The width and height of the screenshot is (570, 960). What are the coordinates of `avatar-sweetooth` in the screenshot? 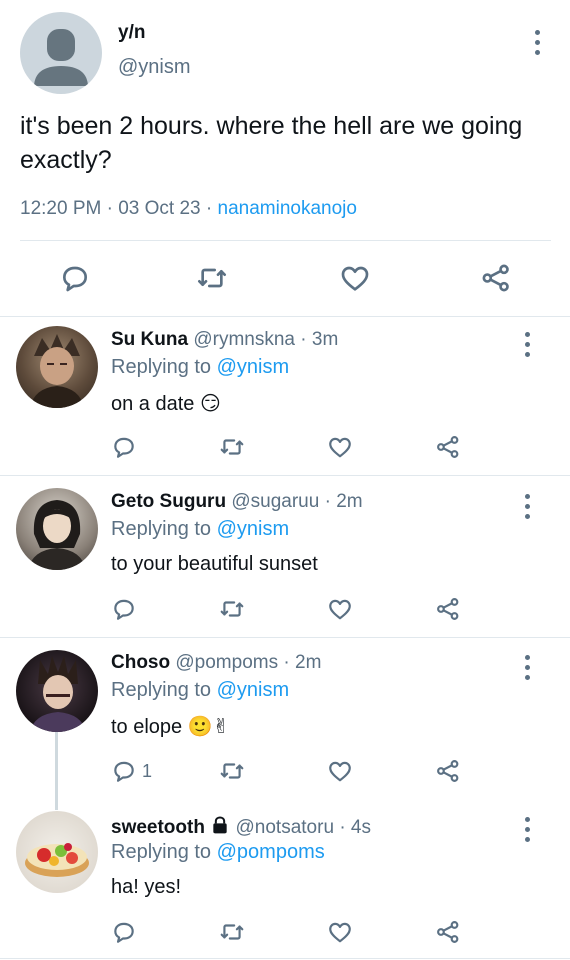 It's located at (57, 852).